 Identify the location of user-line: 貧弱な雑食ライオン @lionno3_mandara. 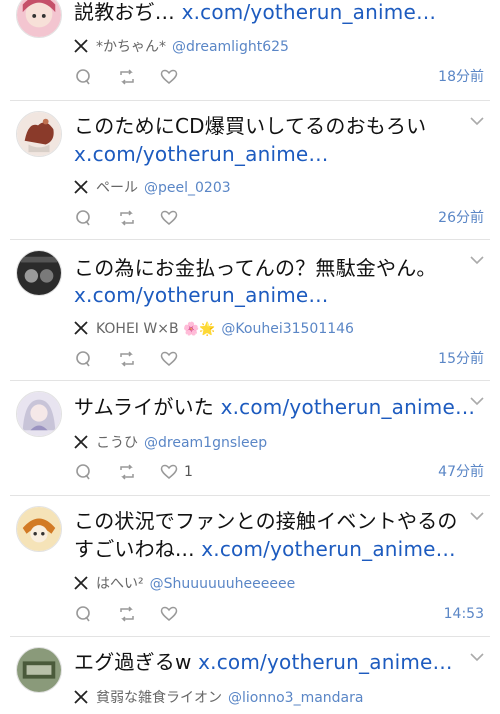
(218, 698).